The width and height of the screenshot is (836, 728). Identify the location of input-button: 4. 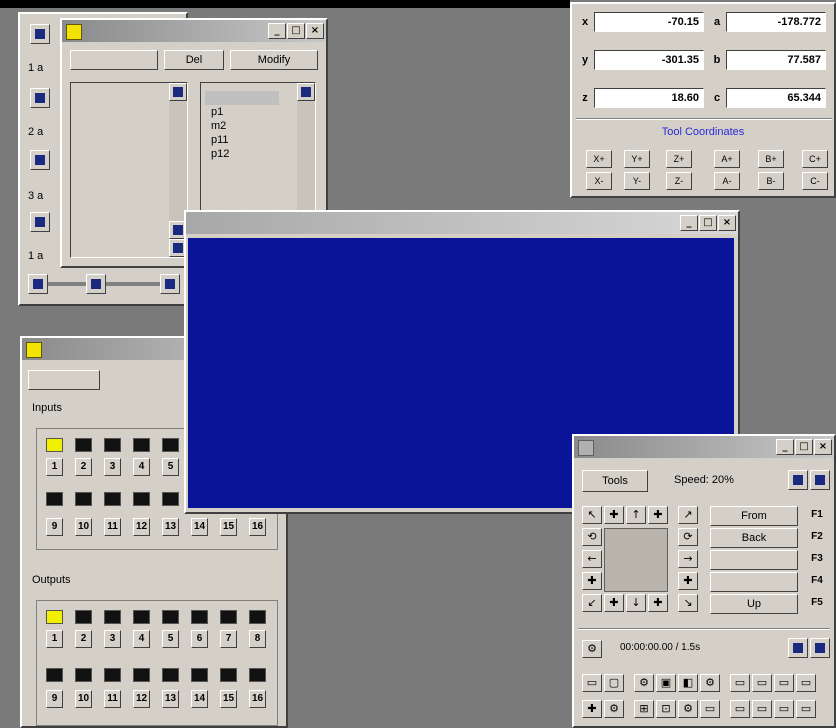
(141, 467).